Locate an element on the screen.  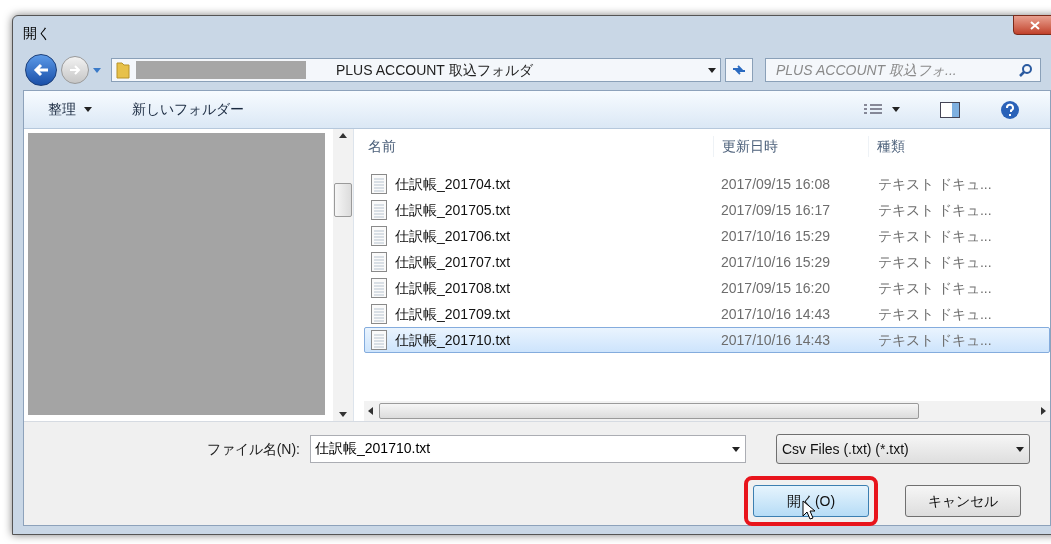
file-type-caret-icon is located at coordinates (1020, 449).